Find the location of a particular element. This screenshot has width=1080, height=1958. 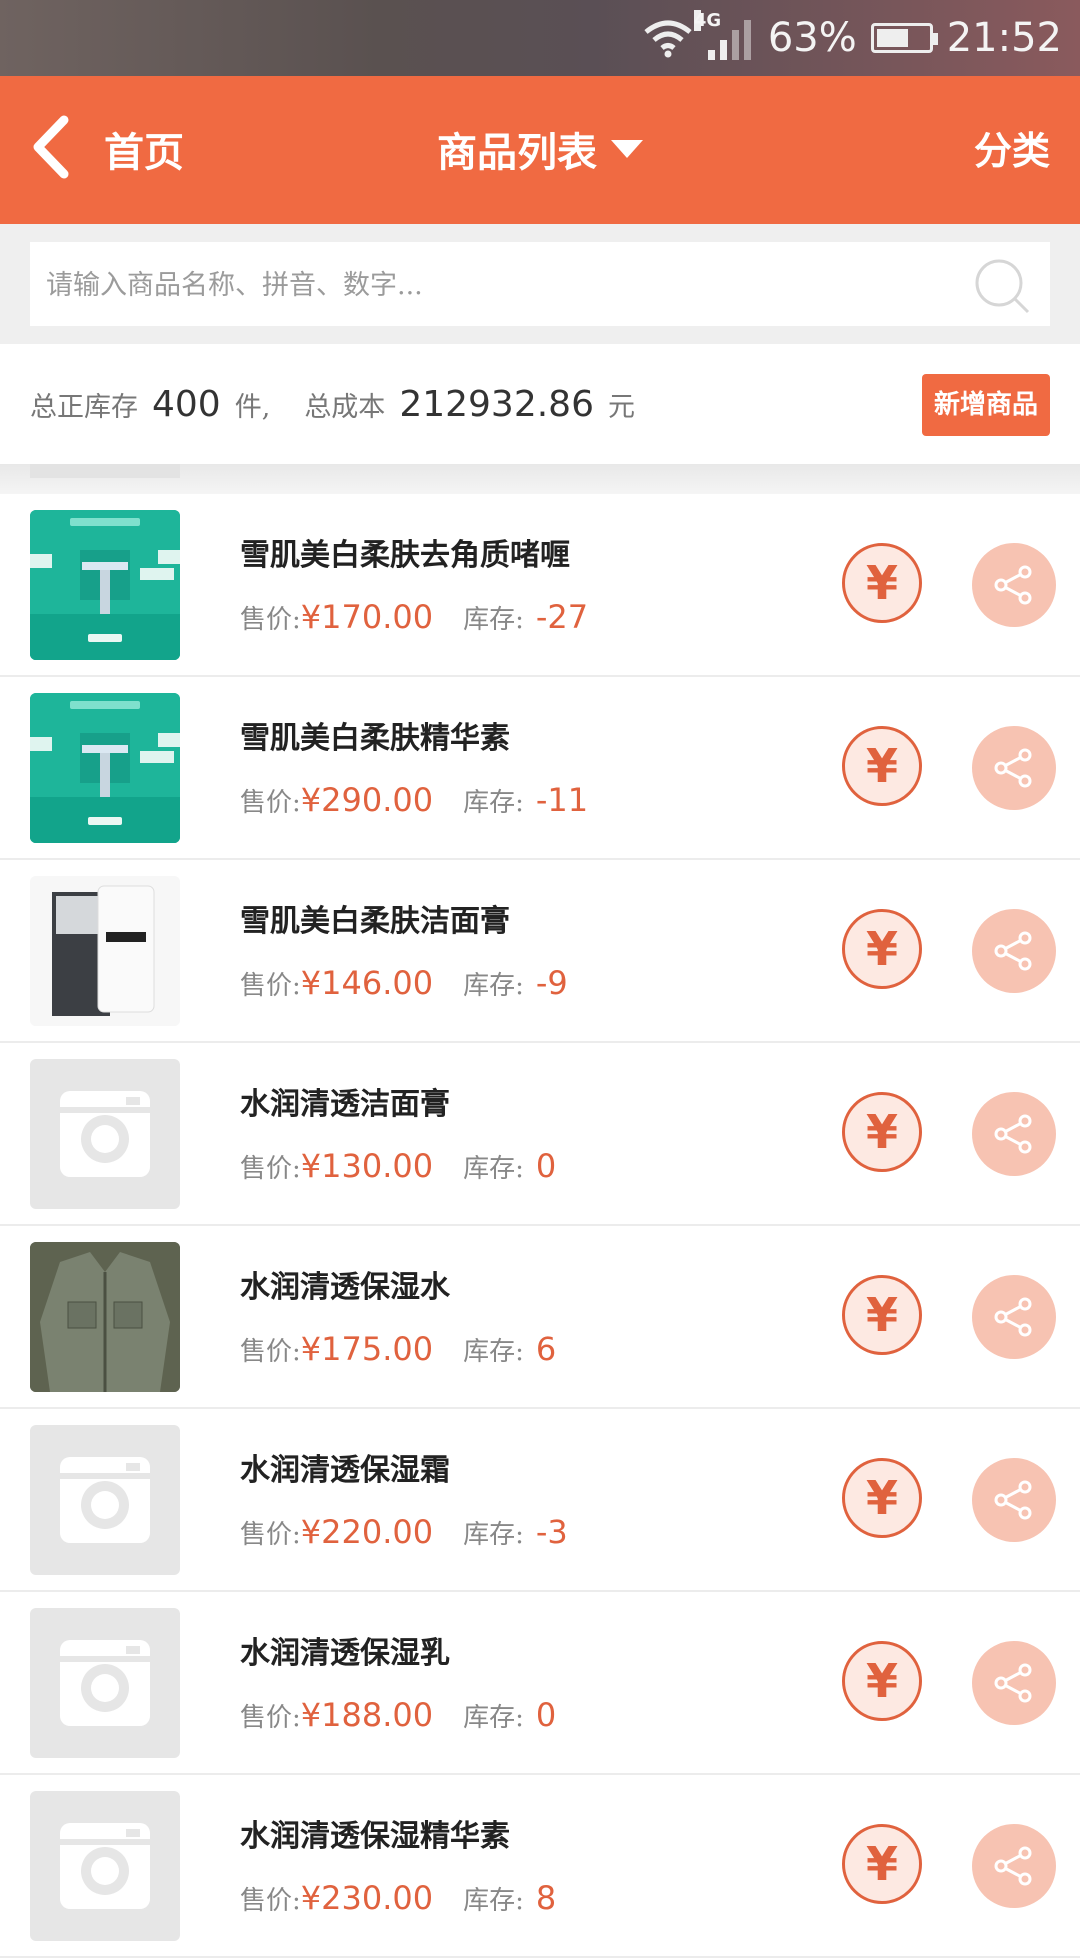

clock: 21:52 is located at coordinates (1004, 38).